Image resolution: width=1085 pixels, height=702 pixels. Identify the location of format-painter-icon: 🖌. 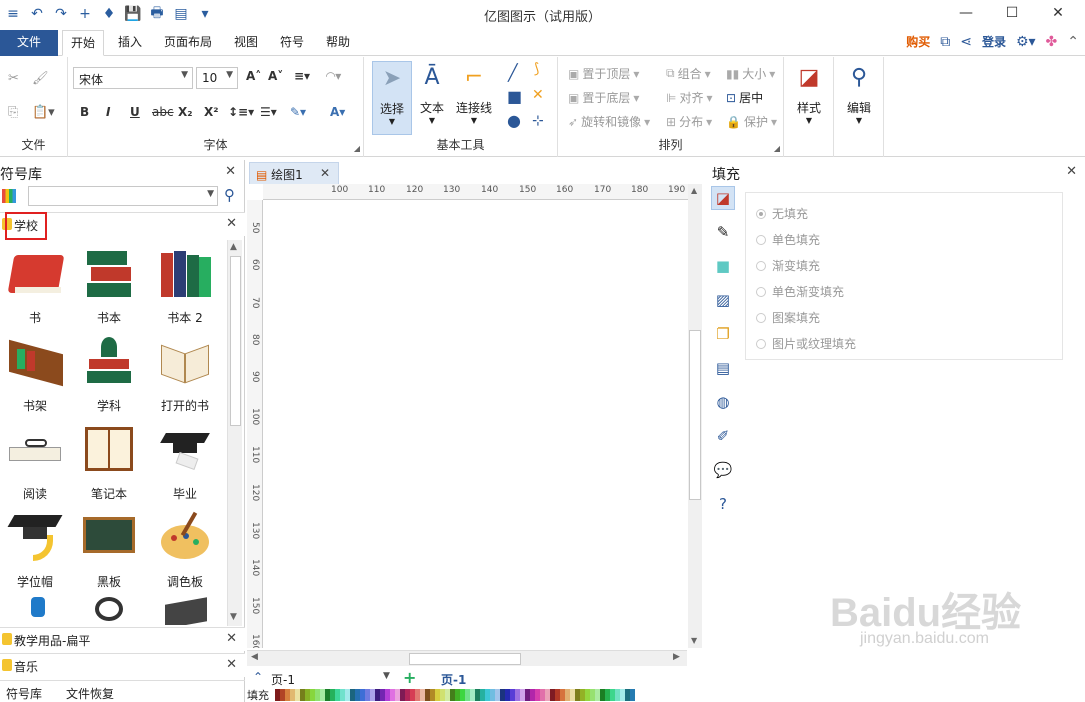
(40, 78).